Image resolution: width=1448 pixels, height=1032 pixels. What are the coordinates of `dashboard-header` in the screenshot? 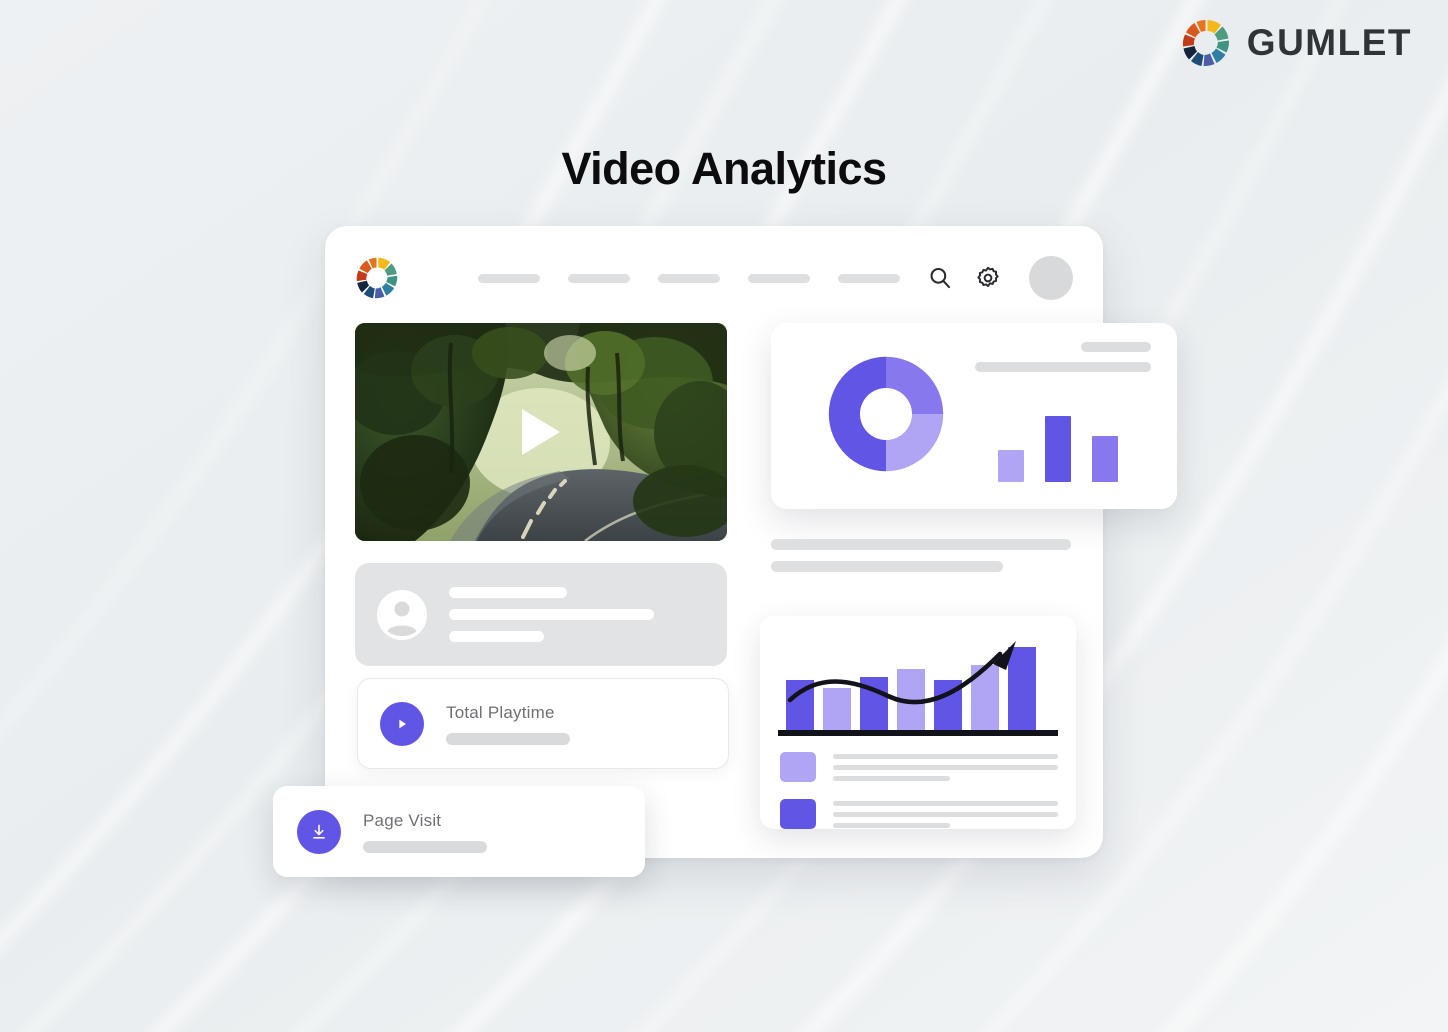 It's located at (714, 278).